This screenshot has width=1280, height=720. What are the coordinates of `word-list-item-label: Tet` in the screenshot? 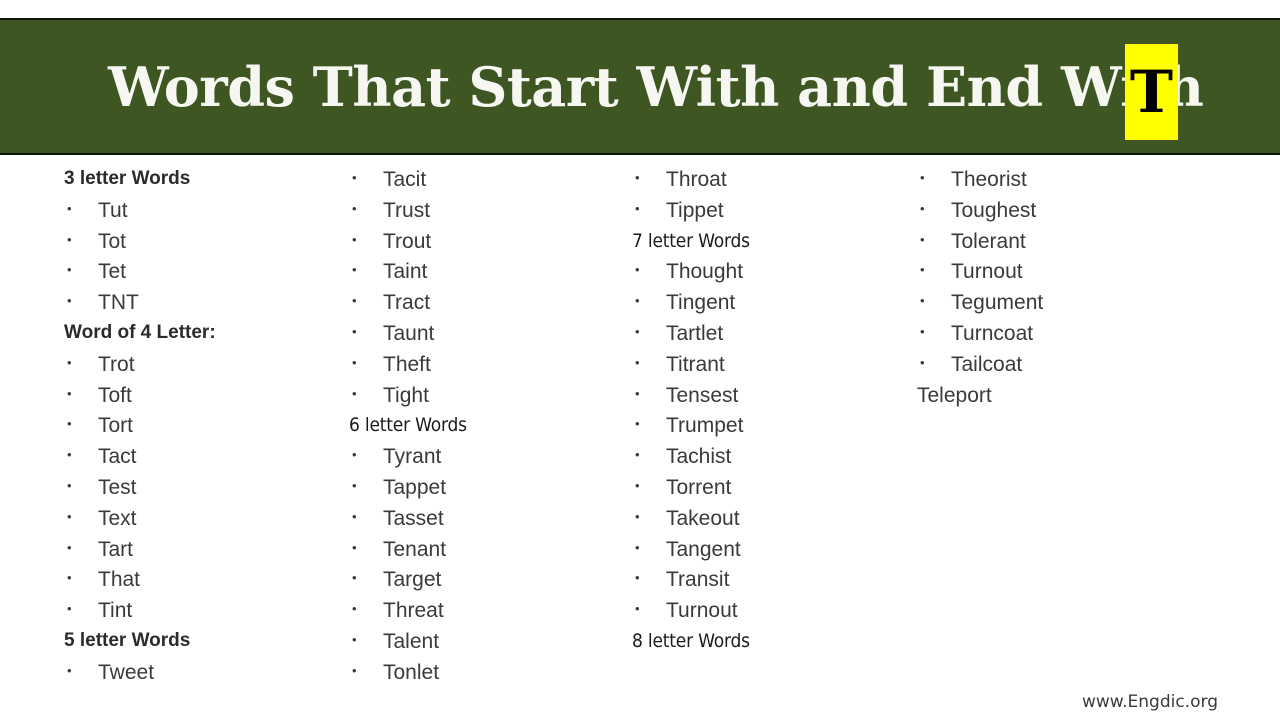 It's located at (112, 272).